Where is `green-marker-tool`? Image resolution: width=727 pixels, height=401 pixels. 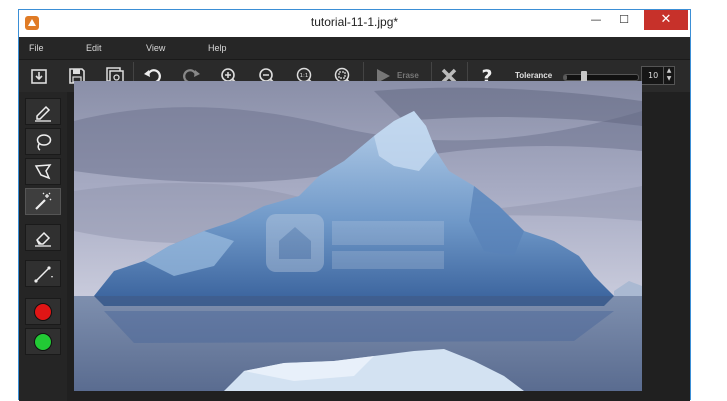 green-marker-tool is located at coordinates (43, 341).